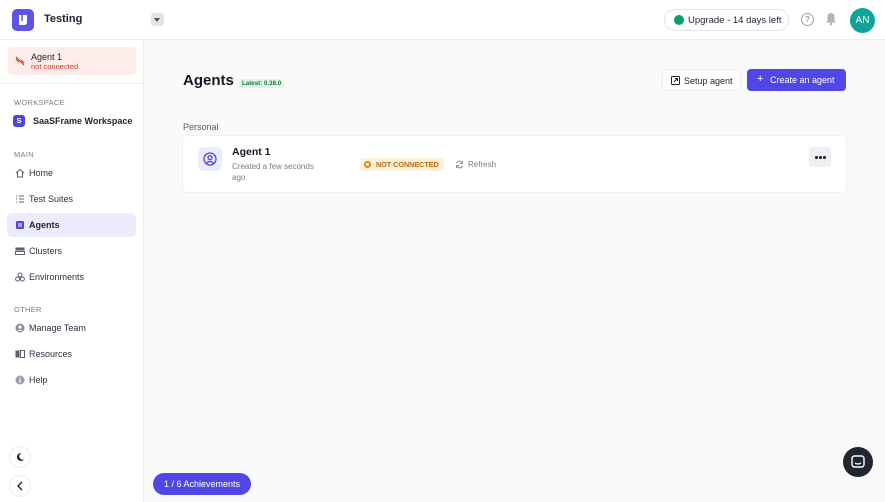 This screenshot has width=885, height=502. I want to click on info-icon, so click(20, 380).